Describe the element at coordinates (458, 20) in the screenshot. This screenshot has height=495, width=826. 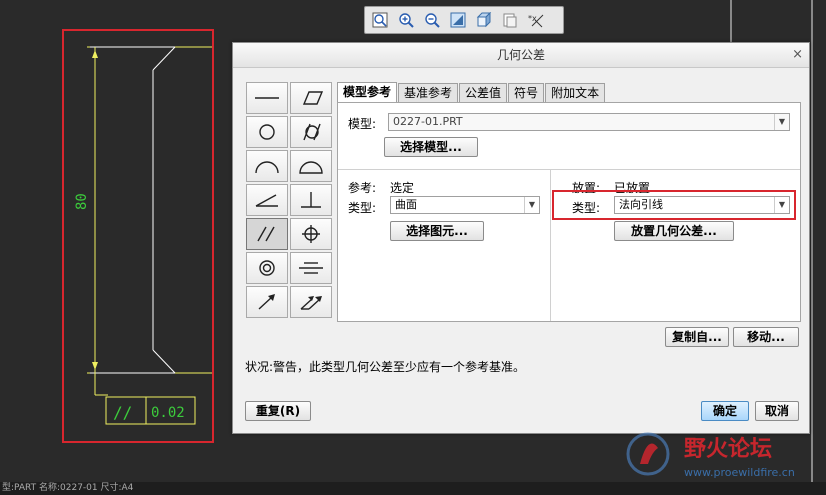
I see `refit-icon` at that location.